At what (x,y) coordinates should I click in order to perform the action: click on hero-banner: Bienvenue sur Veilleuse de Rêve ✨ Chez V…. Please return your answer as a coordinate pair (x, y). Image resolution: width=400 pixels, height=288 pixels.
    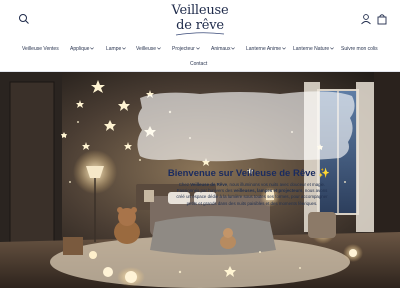
    Looking at the image, I should click on (249, 197).